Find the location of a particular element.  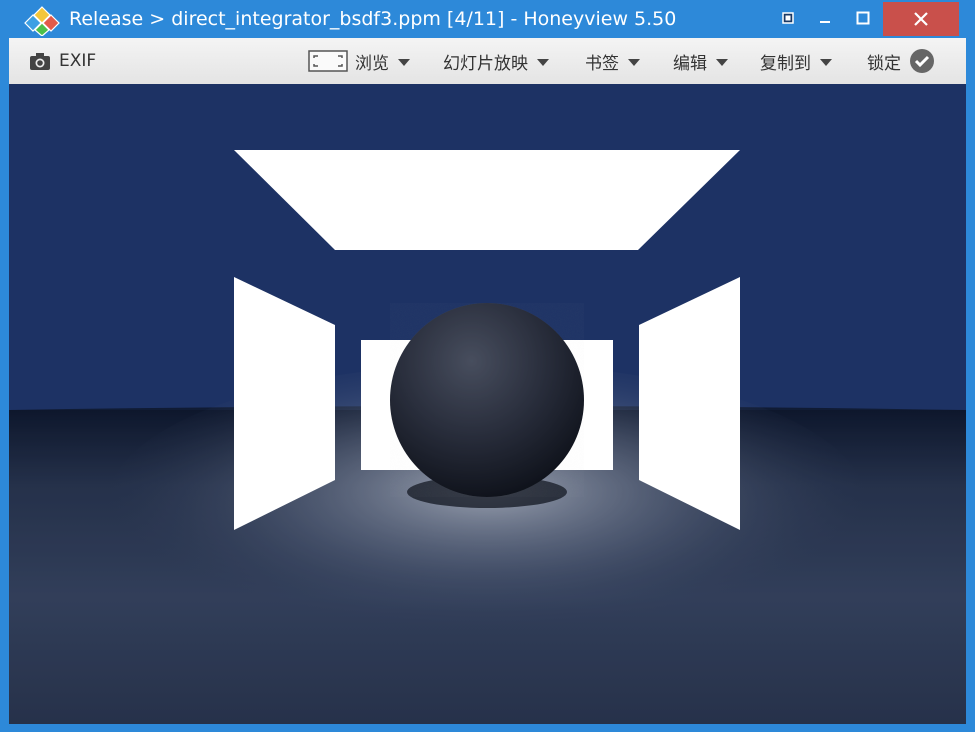

copy-to-label: 复制到 is located at coordinates (785, 63).